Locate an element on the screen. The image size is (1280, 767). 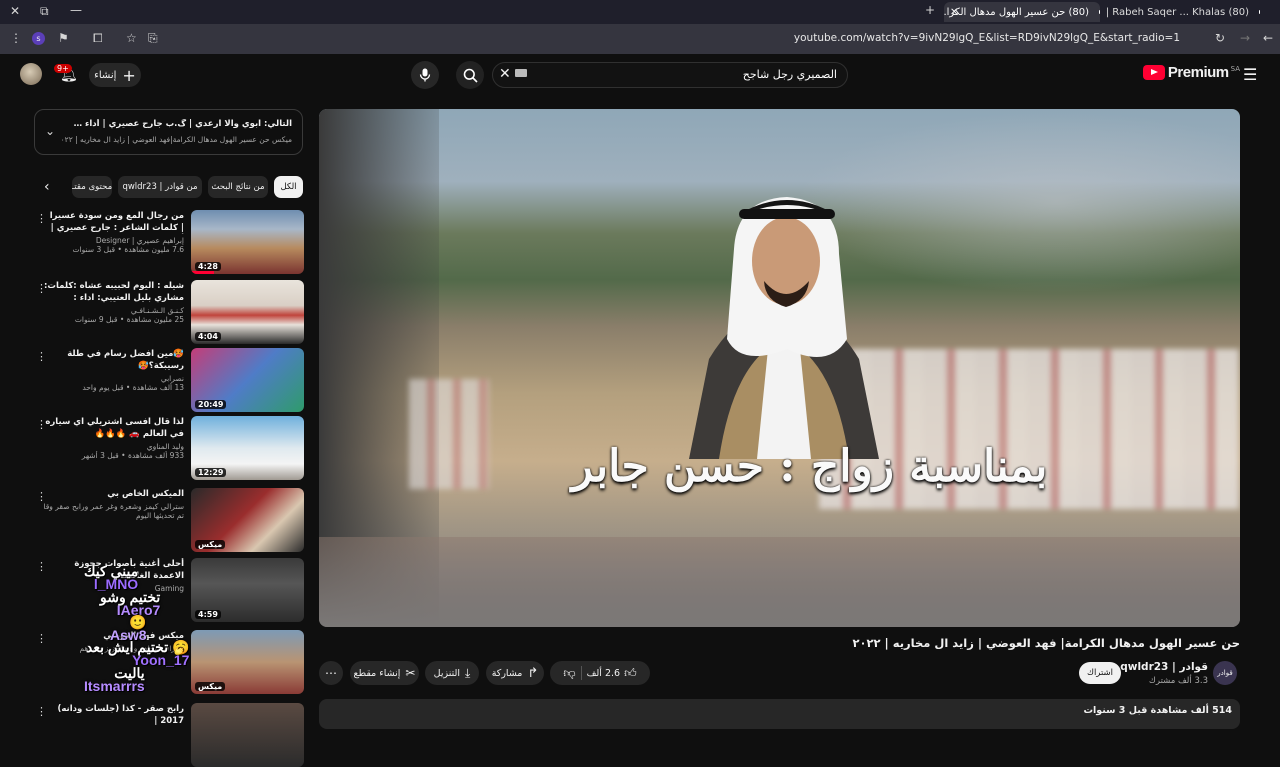
search-input: ✕ الصميري رجل شاجح is located at coordinates (670, 75).